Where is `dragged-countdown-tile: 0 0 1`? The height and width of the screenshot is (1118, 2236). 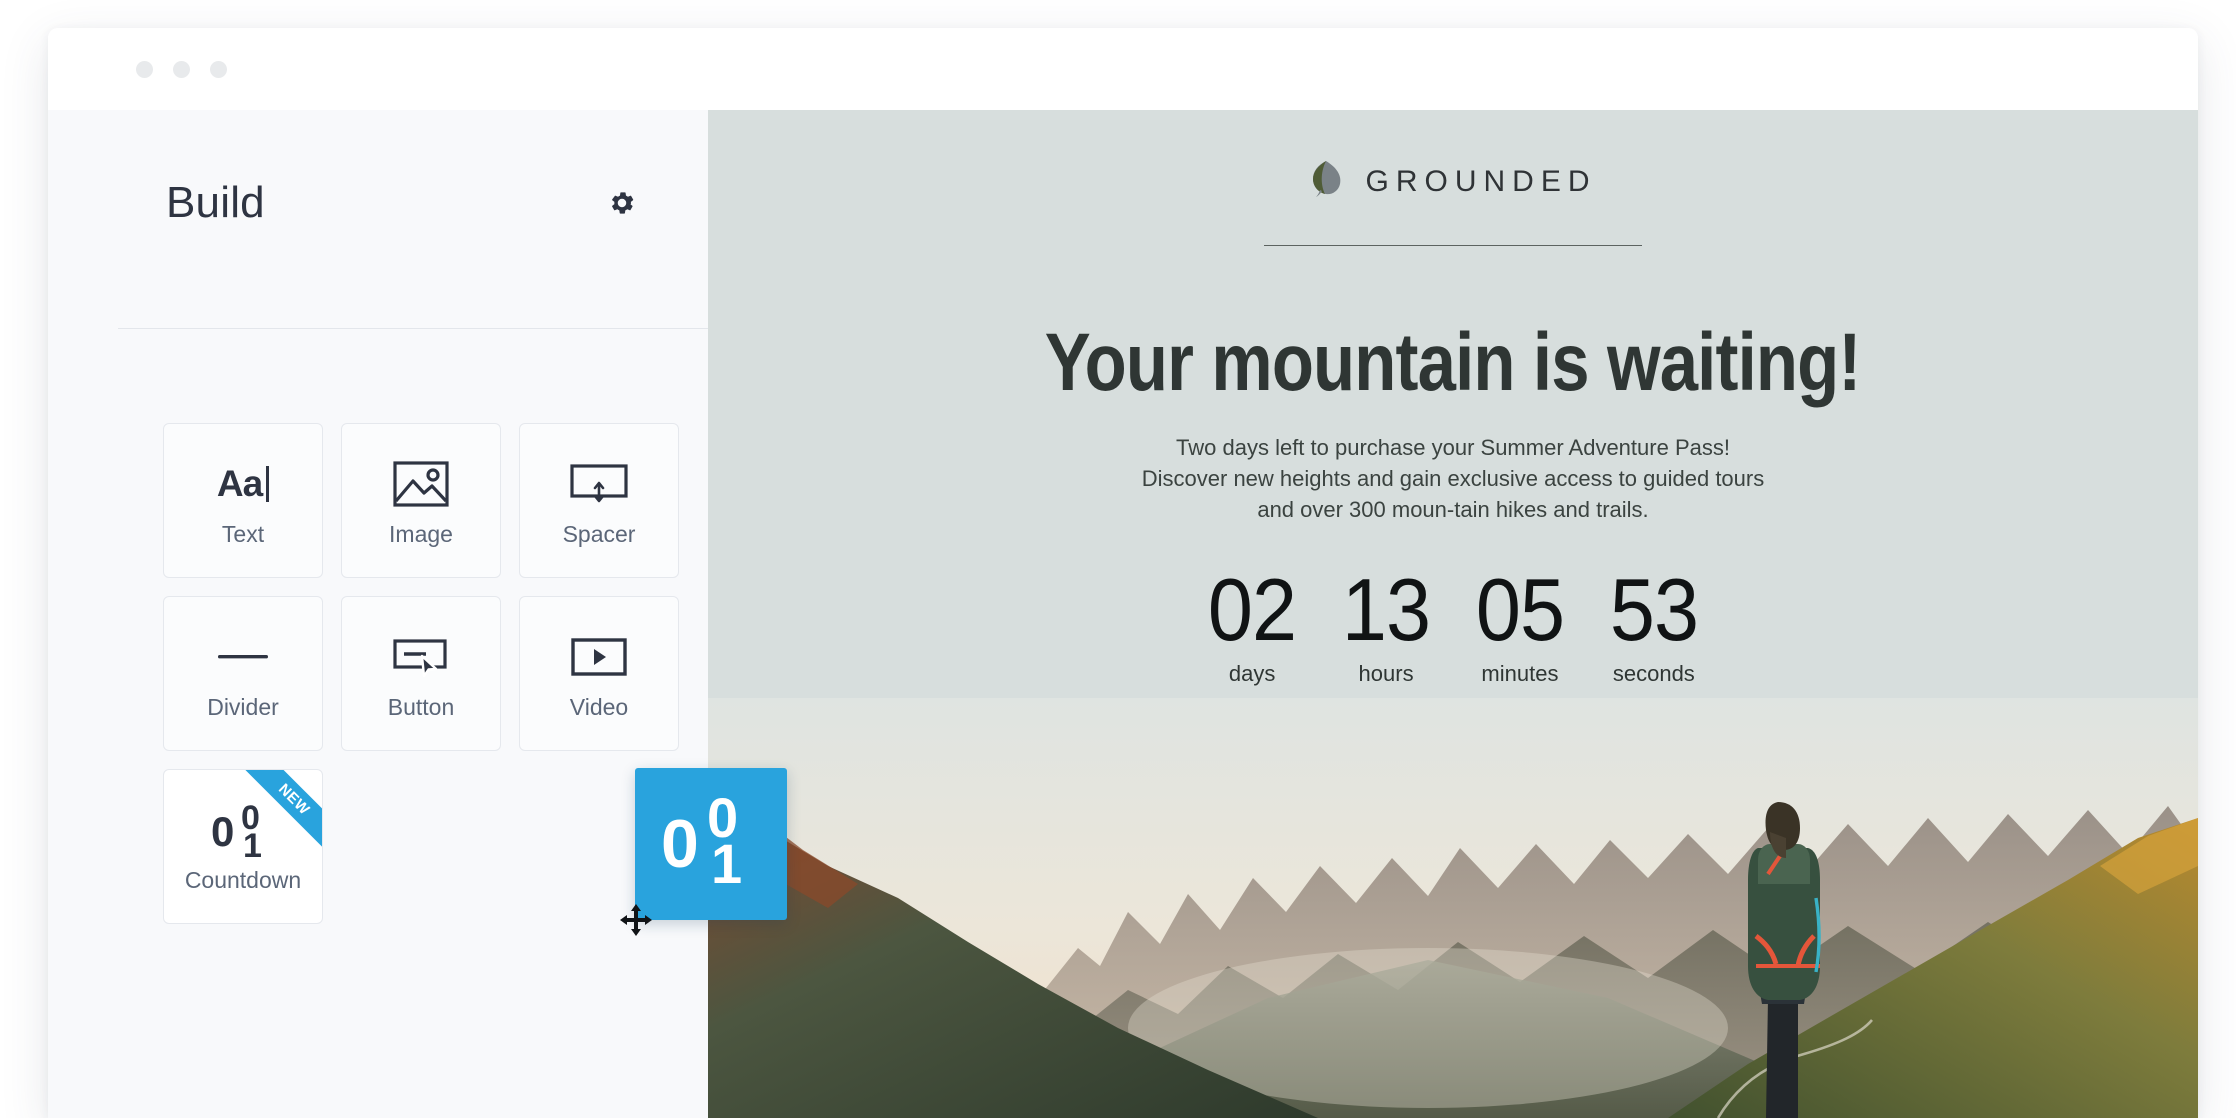
dragged-countdown-tile: 0 0 1 is located at coordinates (711, 844).